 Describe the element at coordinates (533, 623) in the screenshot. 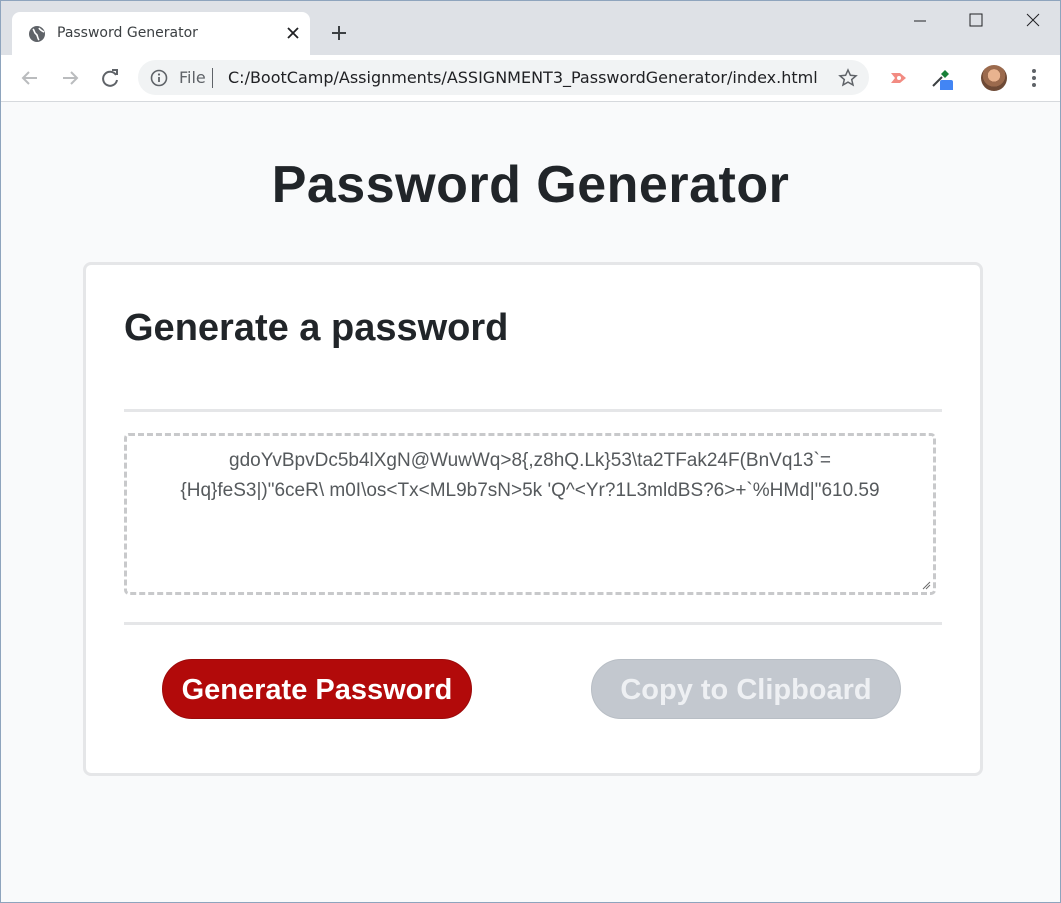

I see `footer-divider` at that location.